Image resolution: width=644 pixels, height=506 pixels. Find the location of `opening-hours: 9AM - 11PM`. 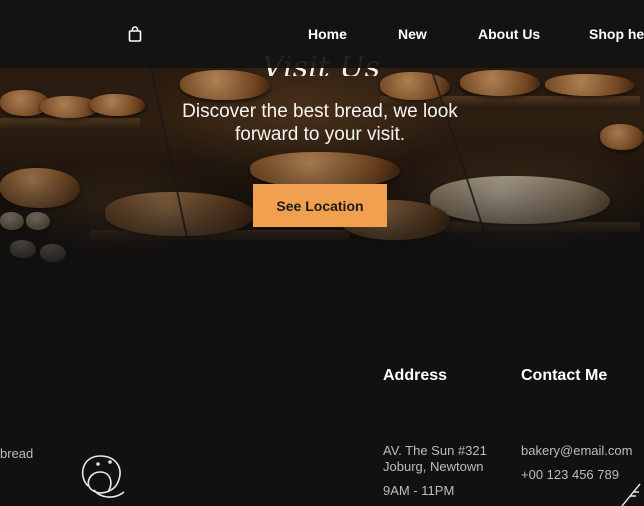

opening-hours: 9AM - 11PM is located at coordinates (419, 490).